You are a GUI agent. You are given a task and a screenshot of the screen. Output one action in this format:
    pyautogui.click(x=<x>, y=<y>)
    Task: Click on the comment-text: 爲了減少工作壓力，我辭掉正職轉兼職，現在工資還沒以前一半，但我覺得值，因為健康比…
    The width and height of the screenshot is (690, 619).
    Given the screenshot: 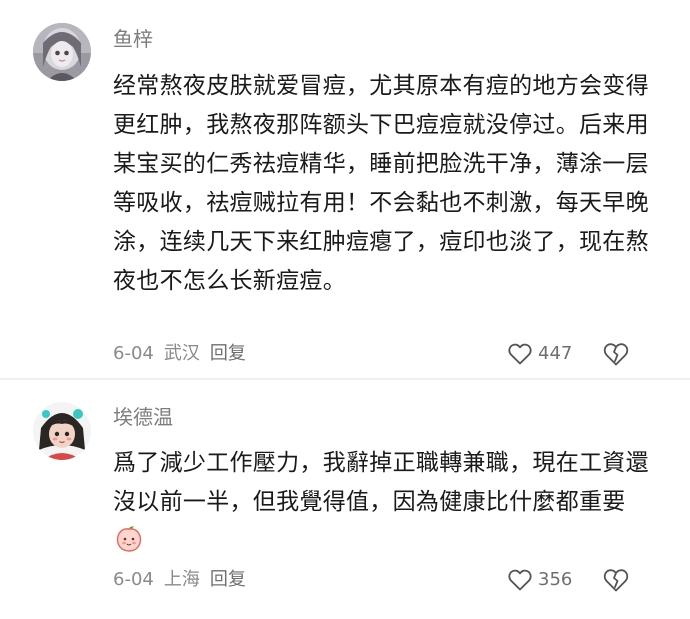 What is the action you would take?
    pyautogui.click(x=383, y=502)
    